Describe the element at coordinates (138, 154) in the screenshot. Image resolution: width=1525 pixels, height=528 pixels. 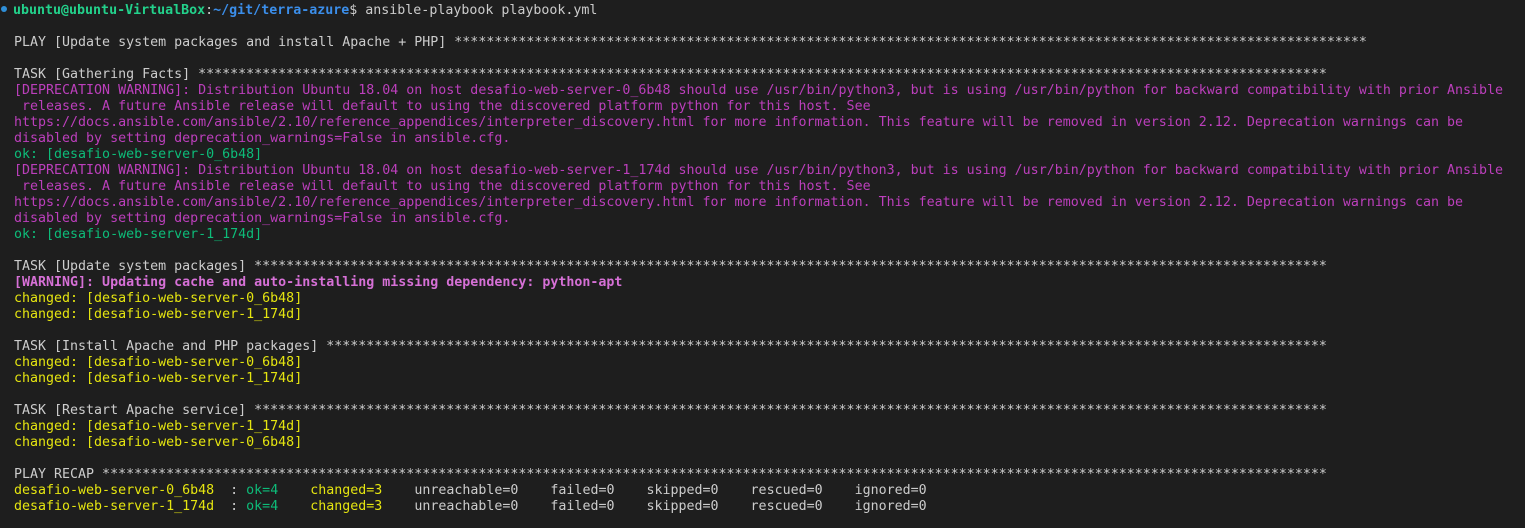
I see `ok-result-line: ok: [desafio-web-server-0_6b48]` at that location.